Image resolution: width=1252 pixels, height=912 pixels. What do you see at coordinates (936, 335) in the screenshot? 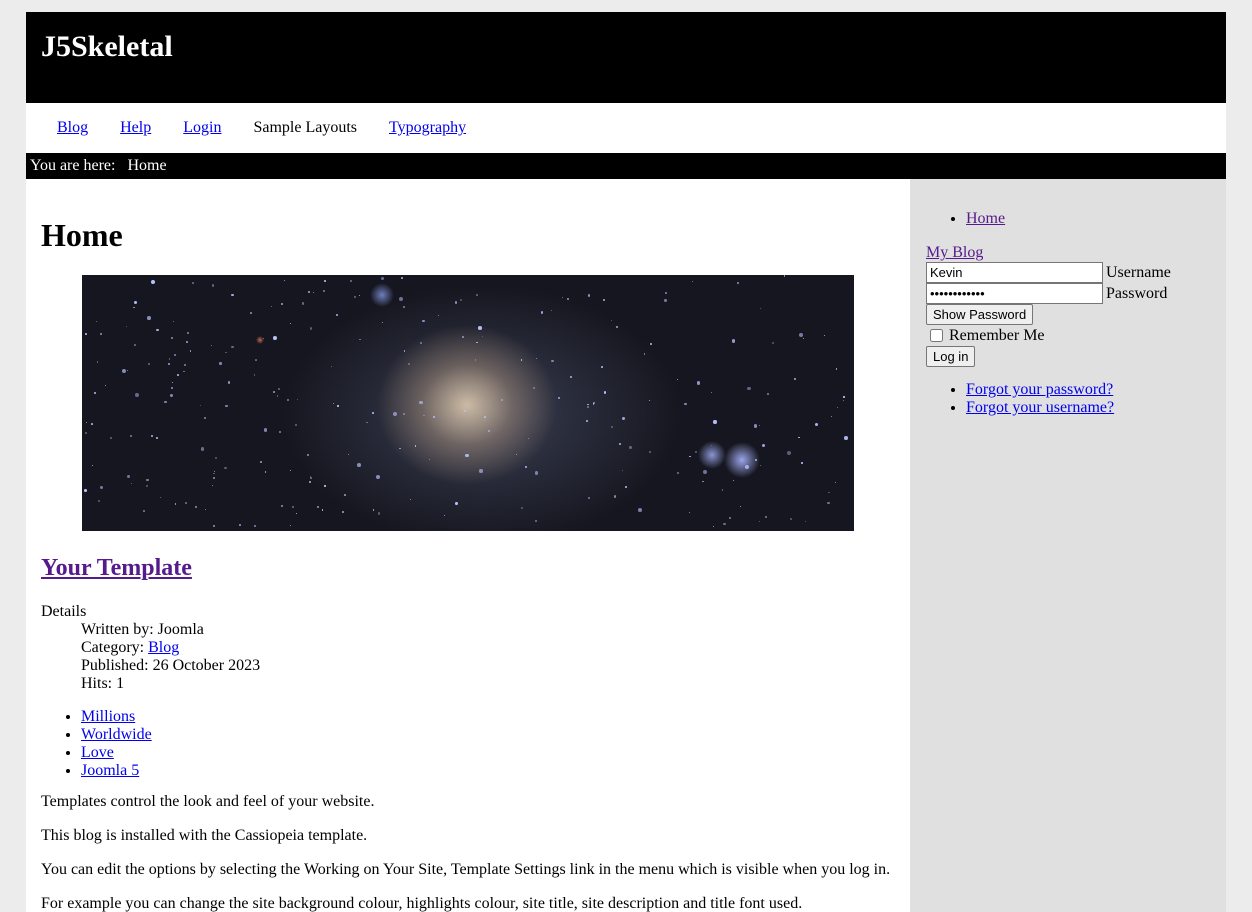
I see `remember-me-checkbox` at bounding box center [936, 335].